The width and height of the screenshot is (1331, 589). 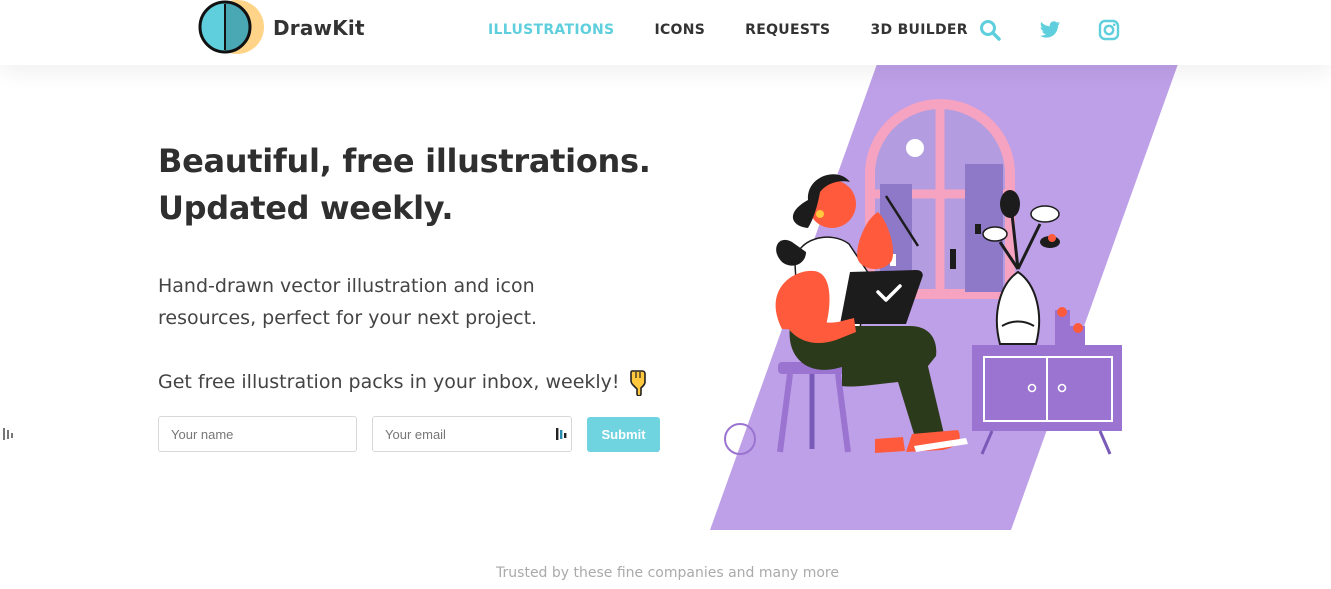 I want to click on drawkit-logo-icon, so click(x=231, y=27).